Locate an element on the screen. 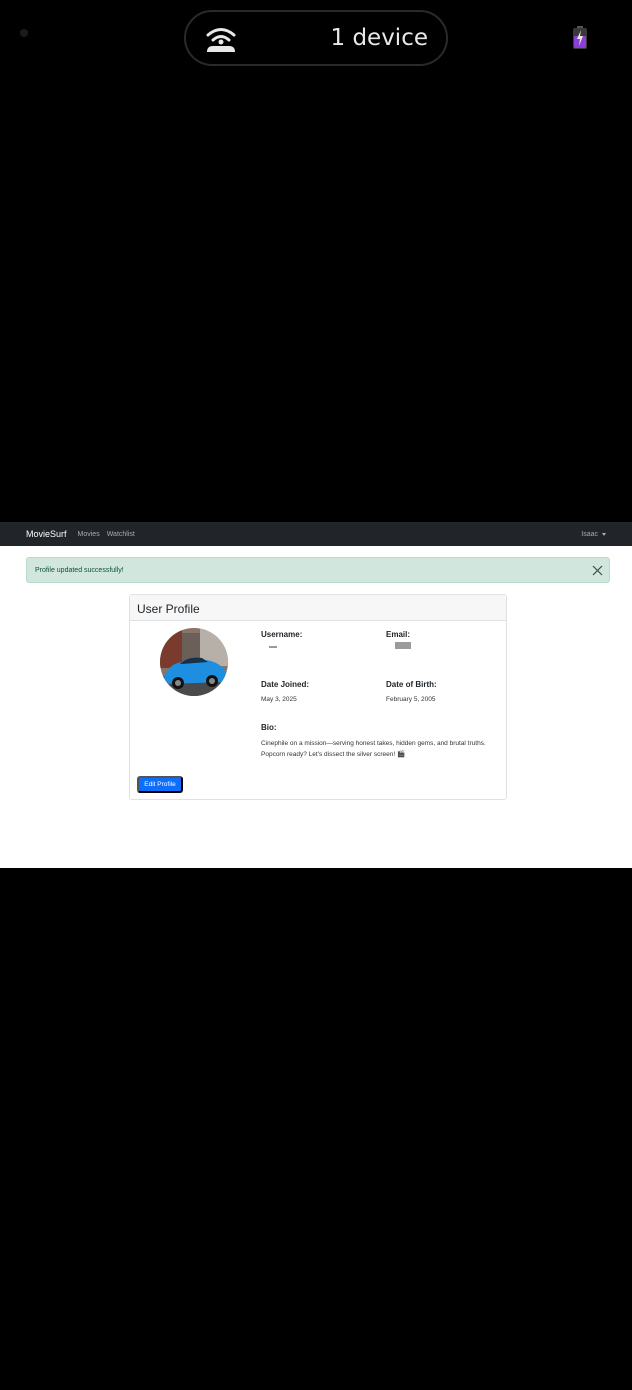 This screenshot has height=1390, width=632. date-joined-label: Date Joined: is located at coordinates (285, 684).